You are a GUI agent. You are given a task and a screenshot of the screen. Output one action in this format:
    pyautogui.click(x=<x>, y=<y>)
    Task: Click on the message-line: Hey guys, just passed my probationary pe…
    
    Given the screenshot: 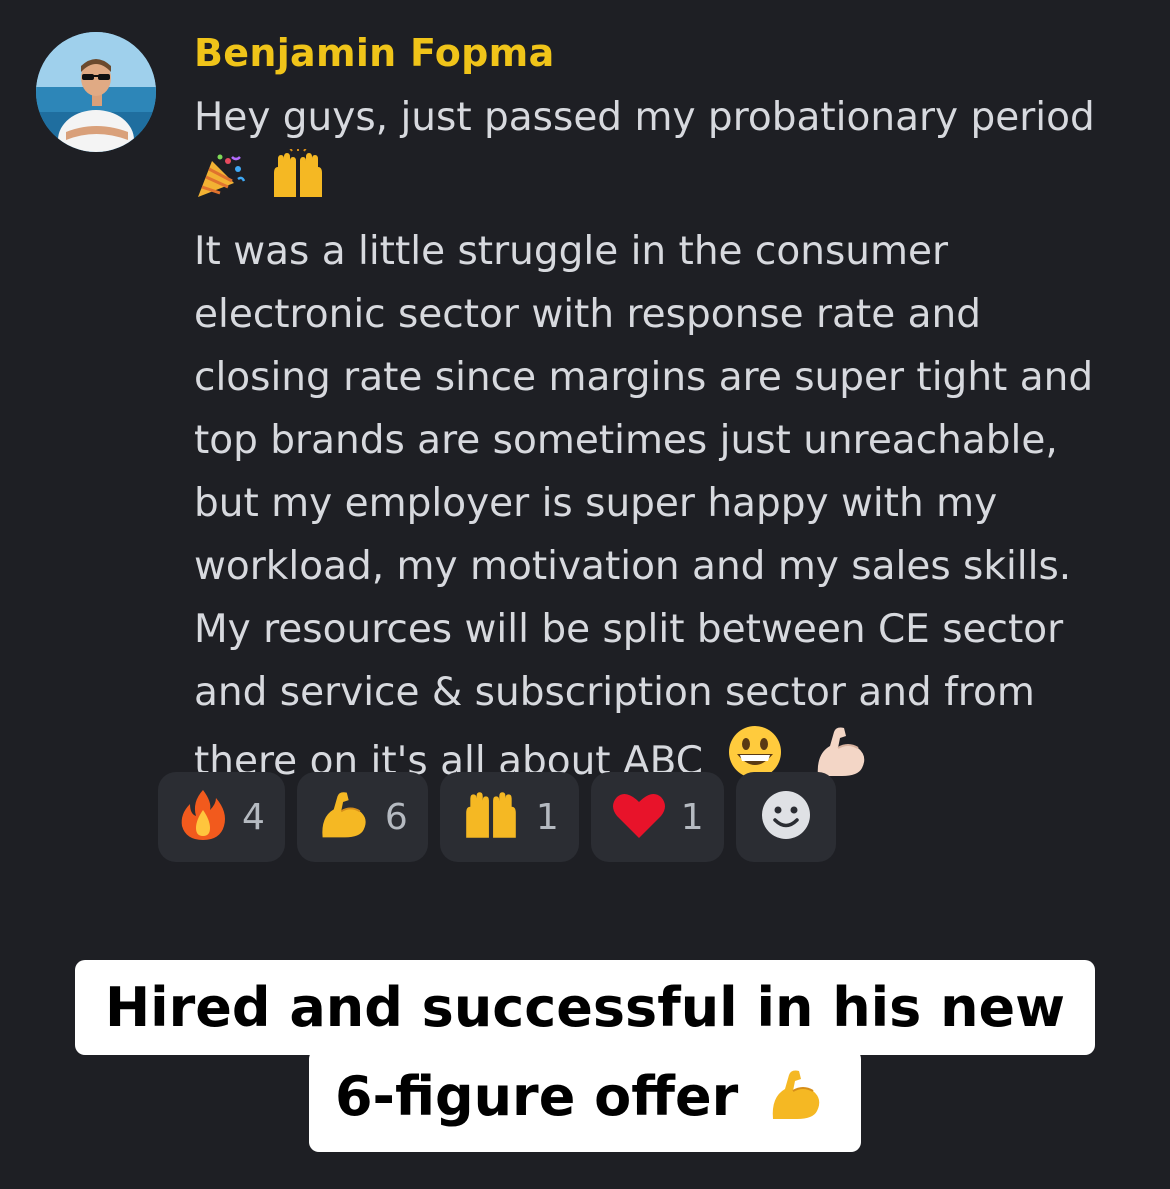 What is the action you would take?
    pyautogui.click(x=644, y=117)
    